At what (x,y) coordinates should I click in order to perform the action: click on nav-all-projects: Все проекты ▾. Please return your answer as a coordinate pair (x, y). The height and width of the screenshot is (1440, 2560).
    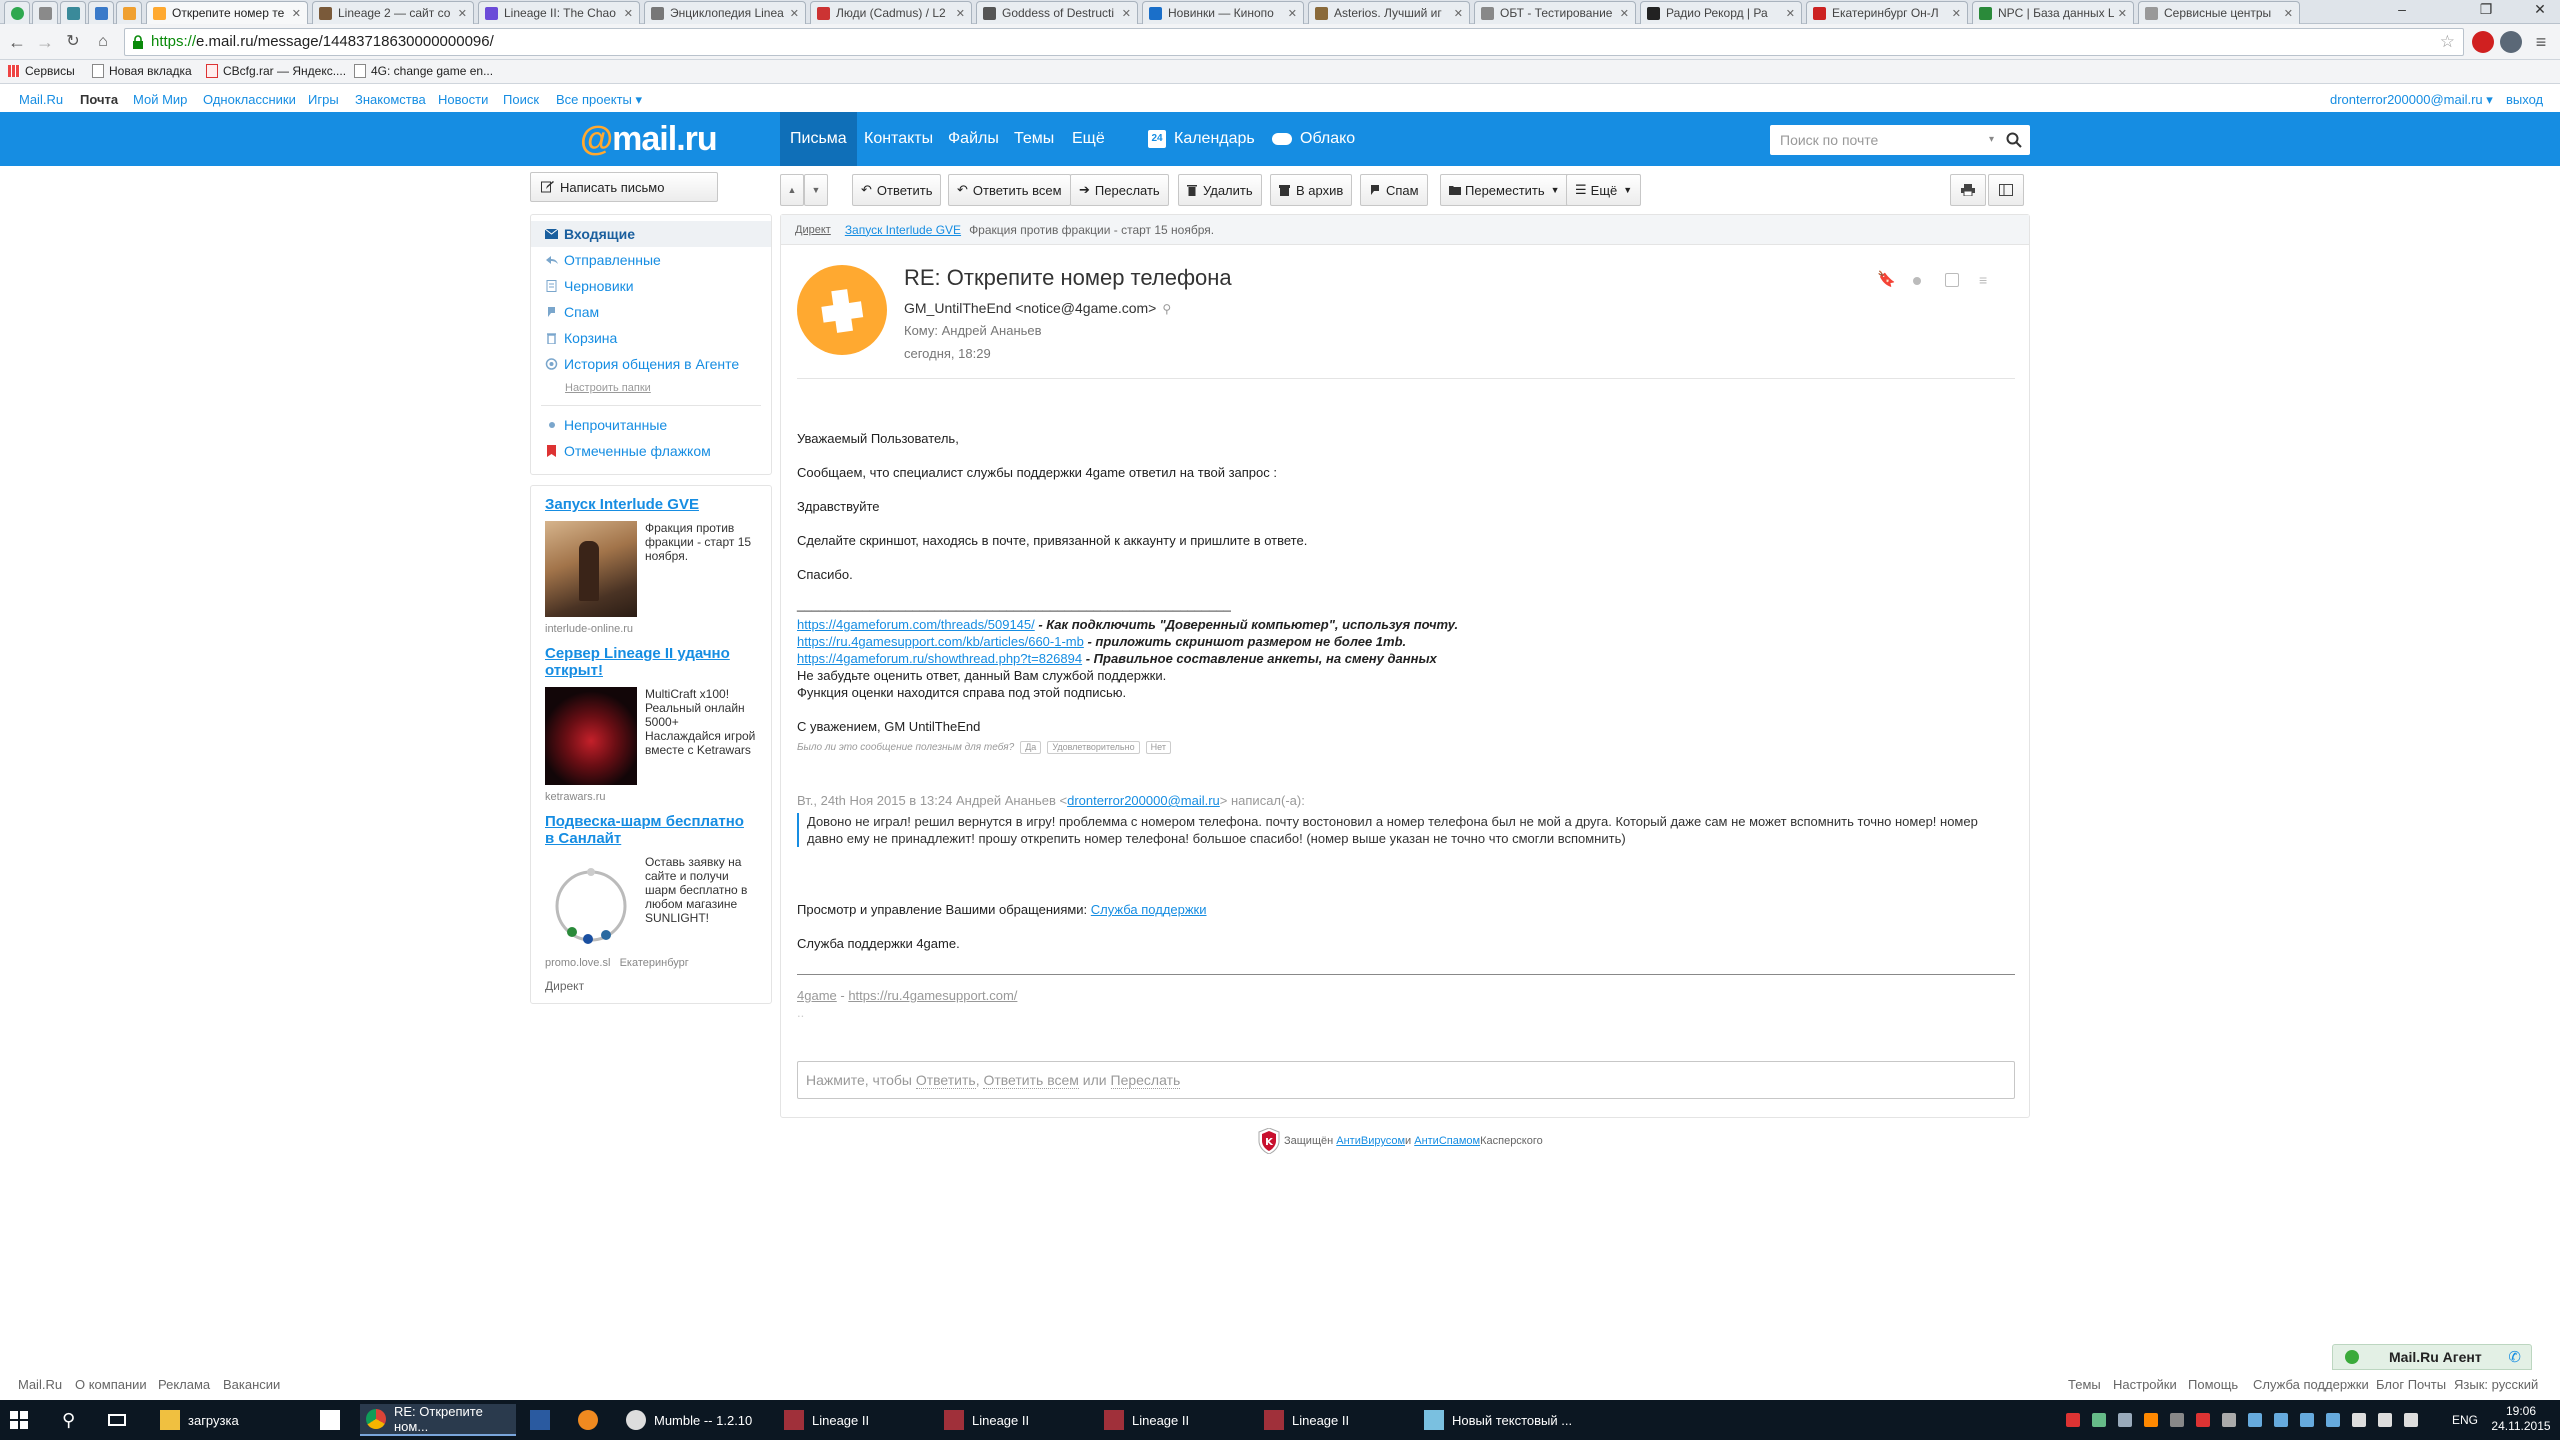
    Looking at the image, I should click on (599, 100).